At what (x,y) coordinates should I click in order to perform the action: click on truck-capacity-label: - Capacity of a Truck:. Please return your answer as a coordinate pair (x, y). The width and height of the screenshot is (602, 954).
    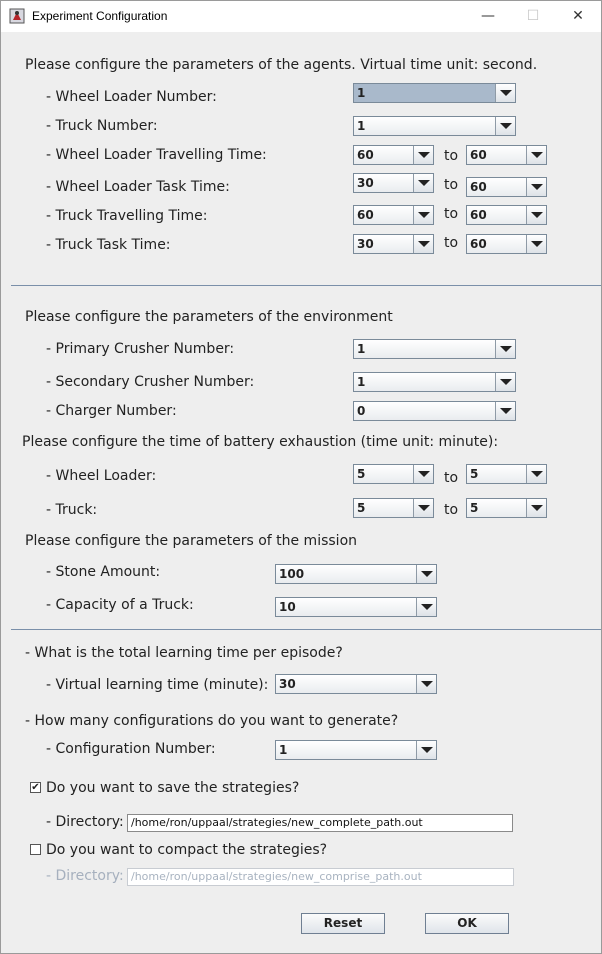
    Looking at the image, I should click on (120, 605).